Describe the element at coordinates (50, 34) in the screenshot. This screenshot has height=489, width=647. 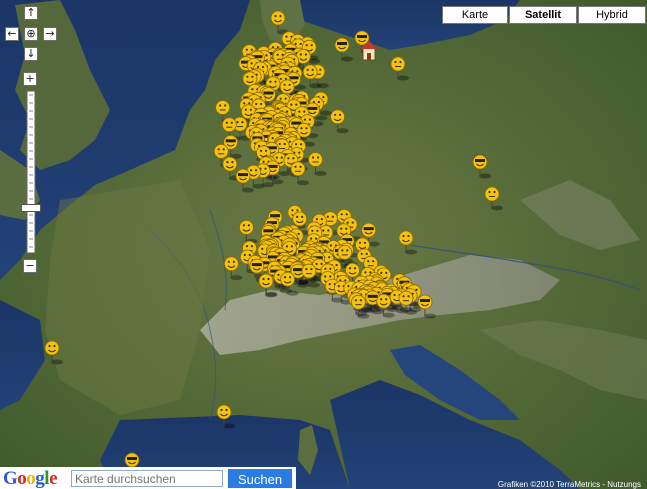
I see `pan-right-button: →` at that location.